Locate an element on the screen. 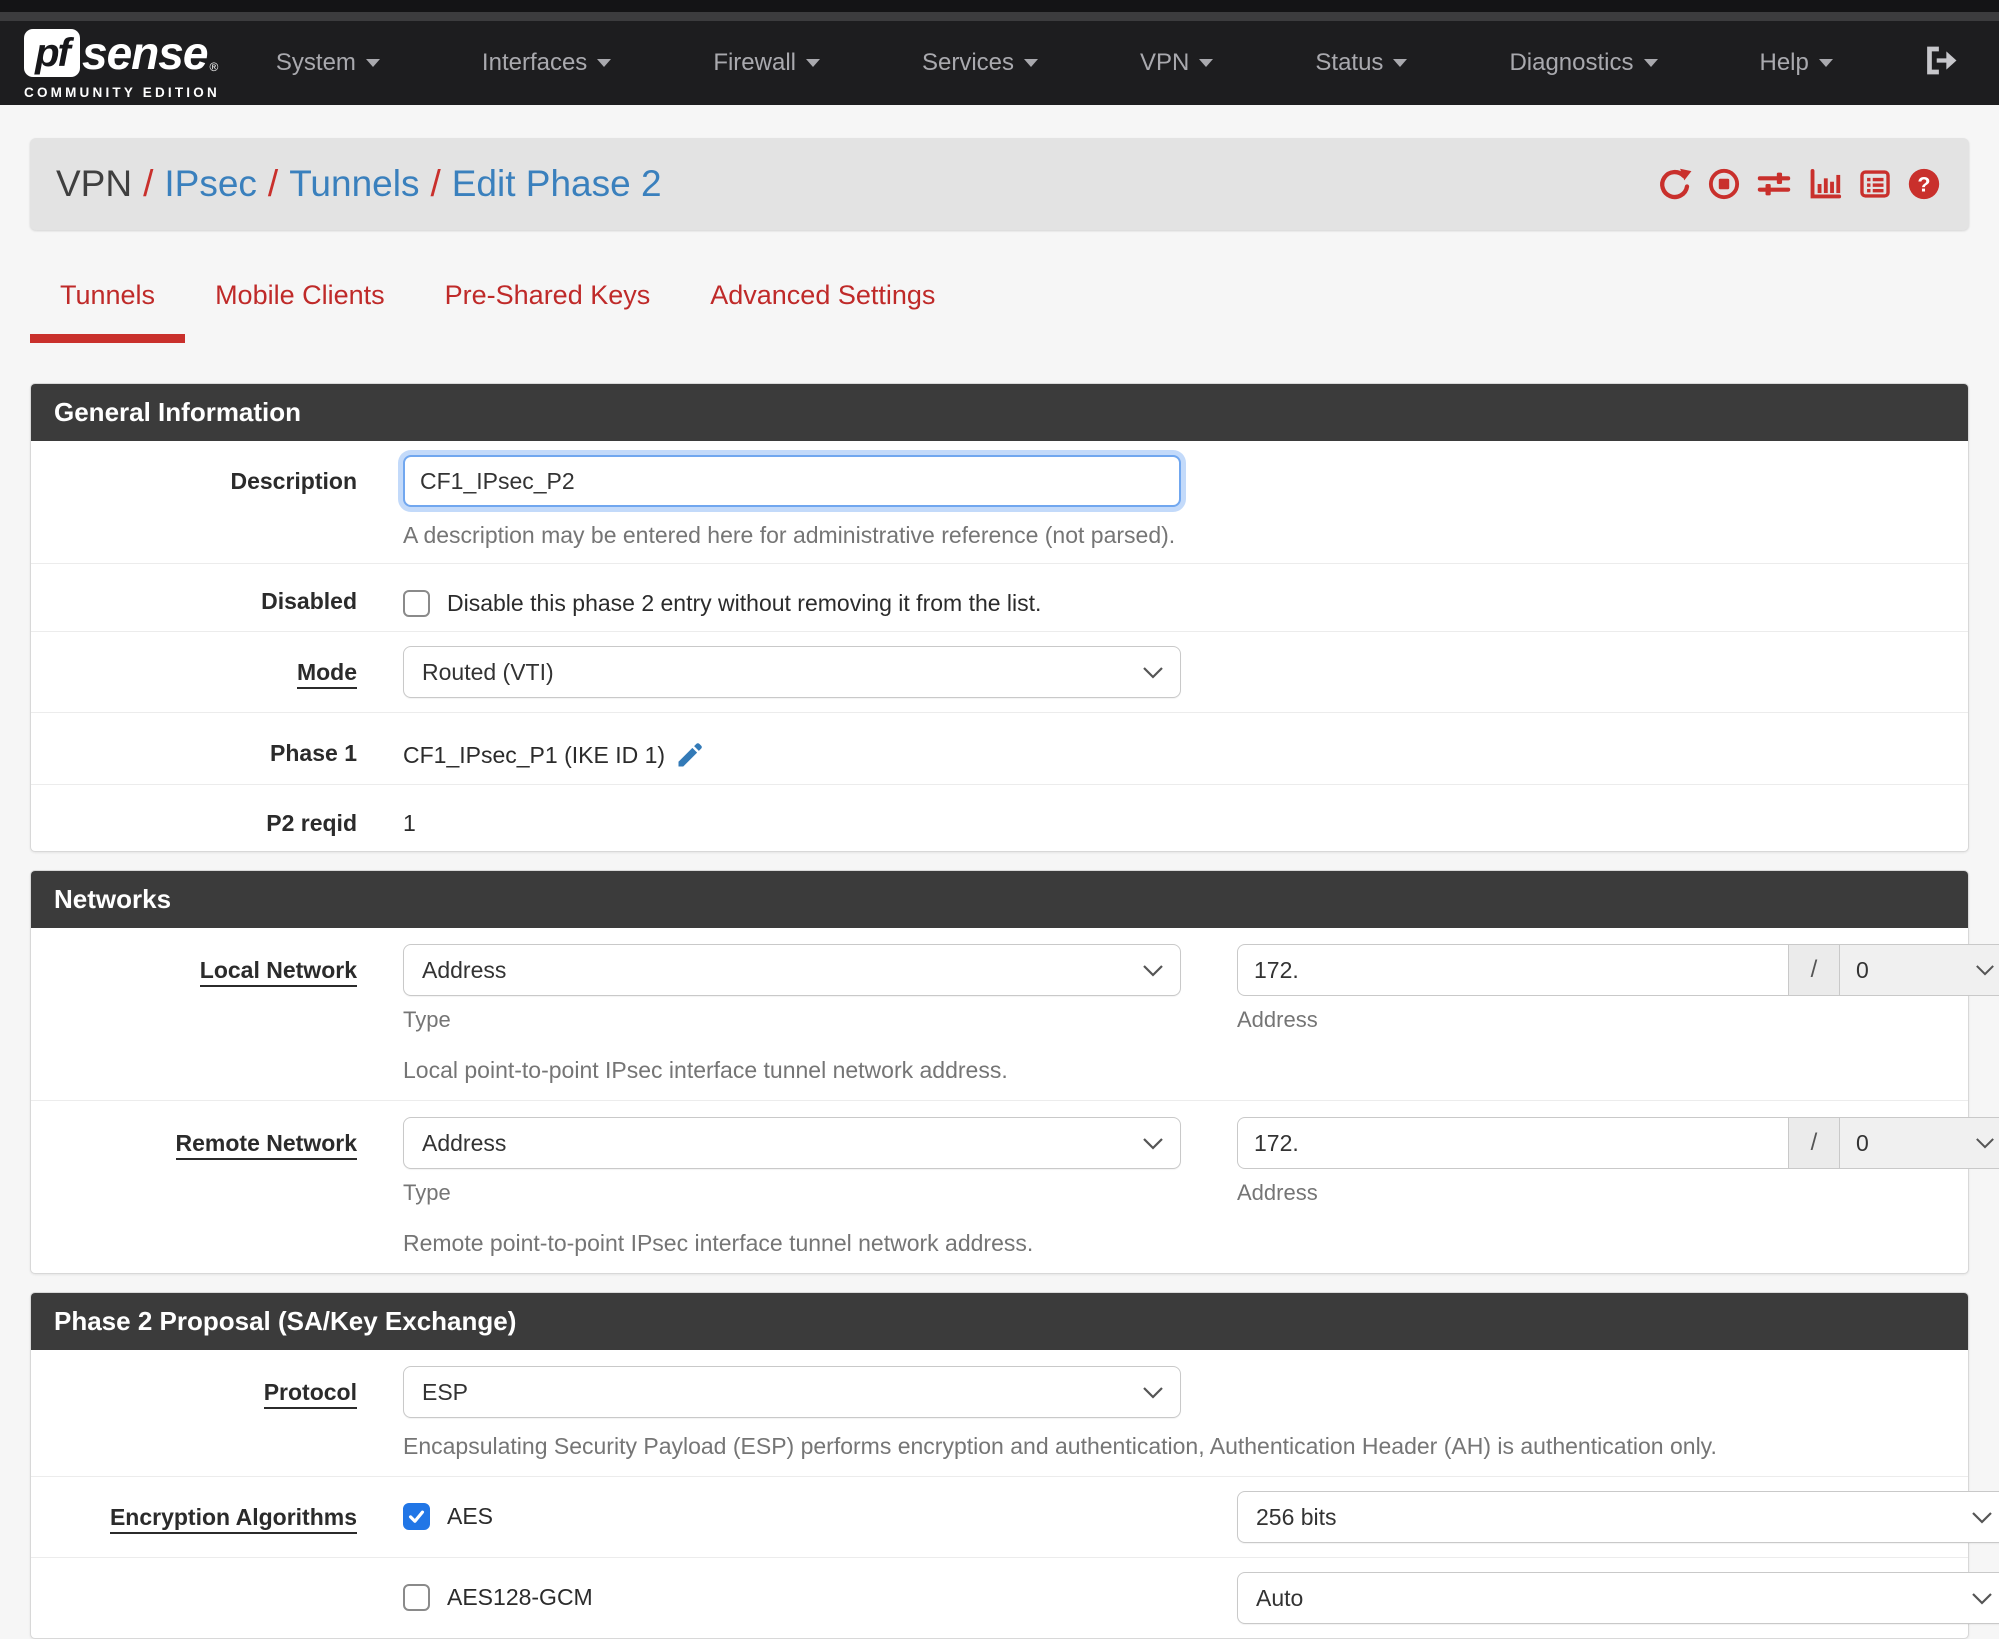 The image size is (1999, 1639). description-input is located at coordinates (792, 481).